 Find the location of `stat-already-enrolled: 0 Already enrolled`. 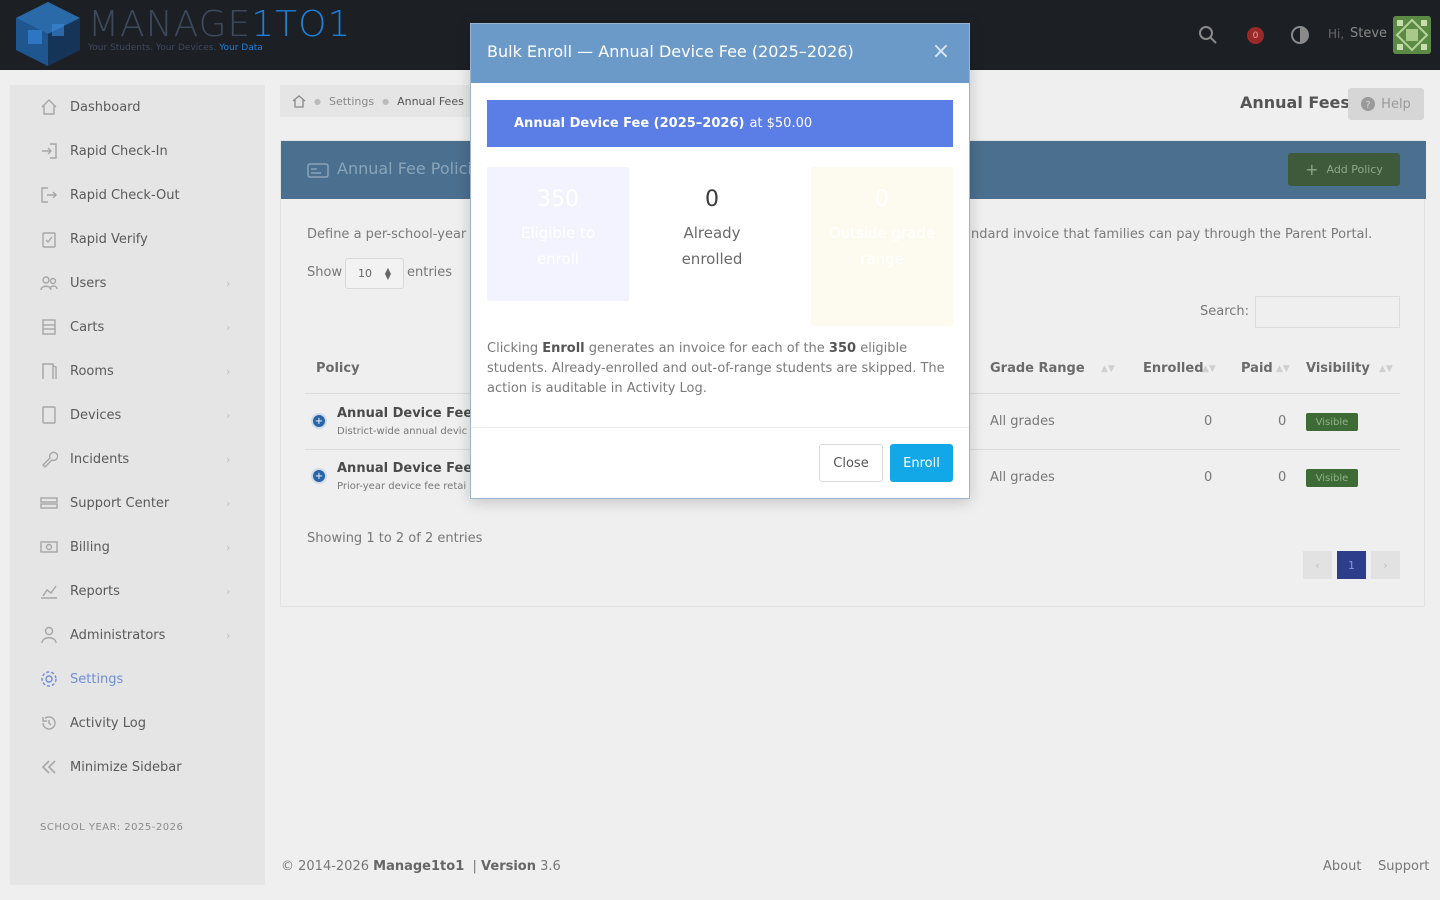

stat-already-enrolled: 0 Already enrolled is located at coordinates (712, 234).